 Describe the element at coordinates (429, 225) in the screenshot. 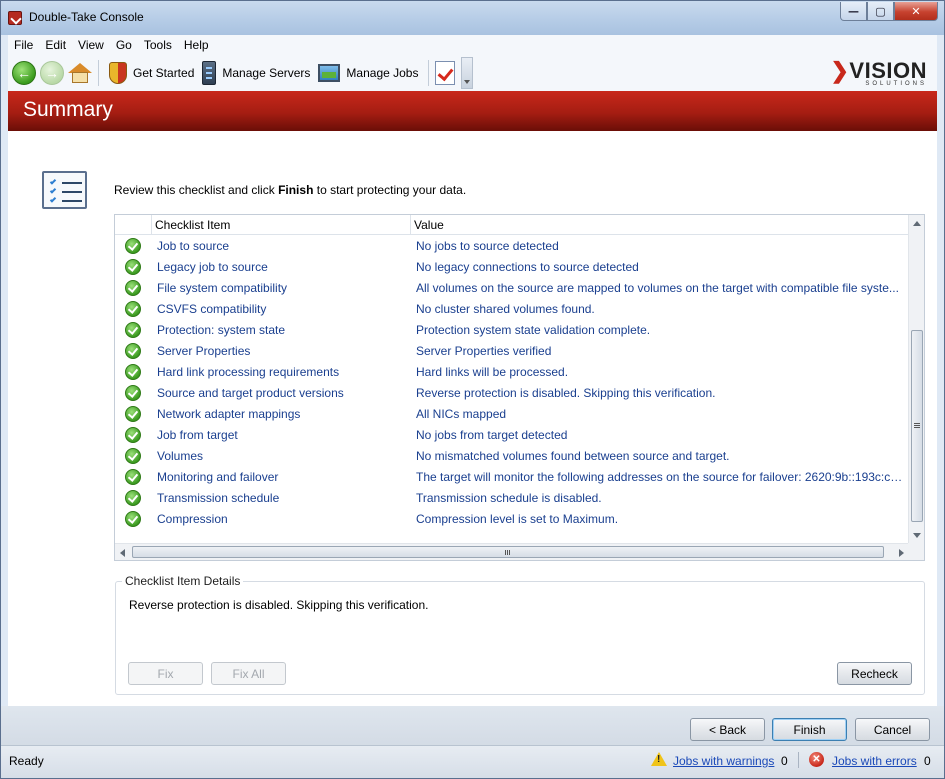

I see `column-header-value: Value` at that location.